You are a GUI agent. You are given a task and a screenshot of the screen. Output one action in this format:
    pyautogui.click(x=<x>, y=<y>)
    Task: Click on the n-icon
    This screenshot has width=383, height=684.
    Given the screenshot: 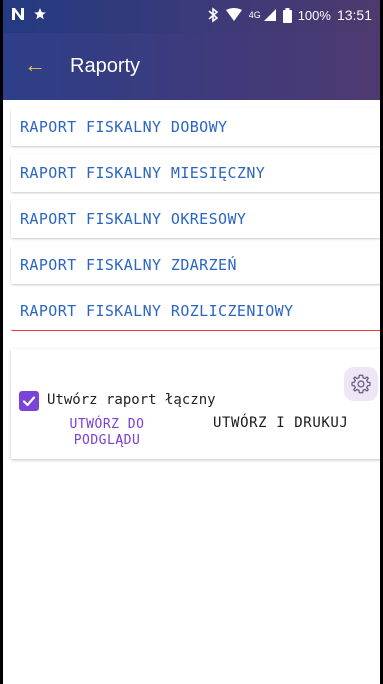 What is the action you would take?
    pyautogui.click(x=18, y=14)
    